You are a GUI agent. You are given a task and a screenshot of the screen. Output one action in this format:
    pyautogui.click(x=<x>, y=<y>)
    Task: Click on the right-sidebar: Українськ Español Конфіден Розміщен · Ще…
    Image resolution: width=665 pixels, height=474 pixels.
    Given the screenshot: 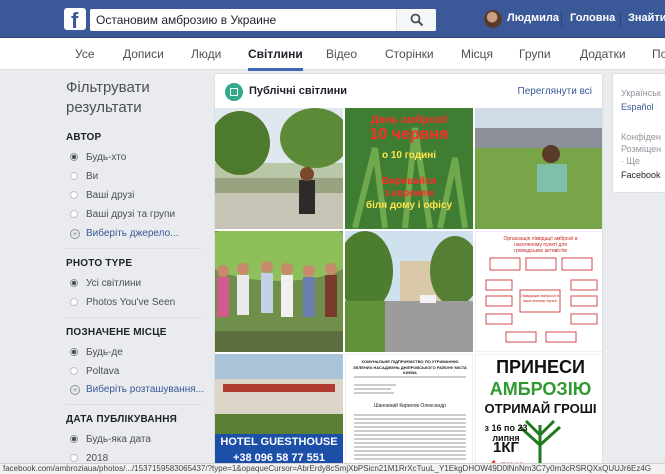 What is the action you would take?
    pyautogui.click(x=638, y=133)
    